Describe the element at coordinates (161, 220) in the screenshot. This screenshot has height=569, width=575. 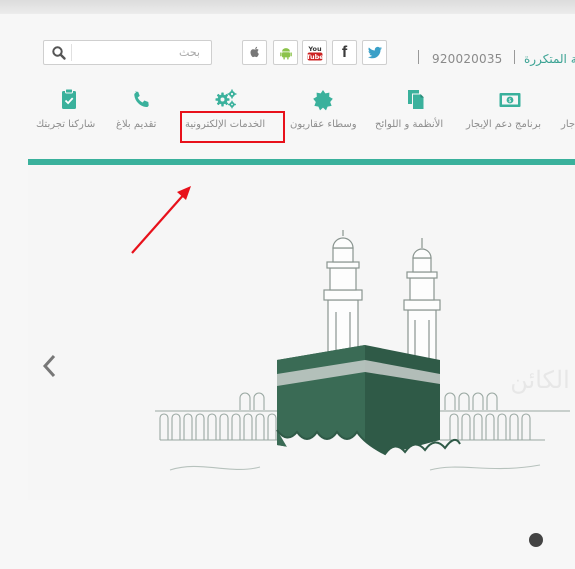
I see `annotation-arrow` at that location.